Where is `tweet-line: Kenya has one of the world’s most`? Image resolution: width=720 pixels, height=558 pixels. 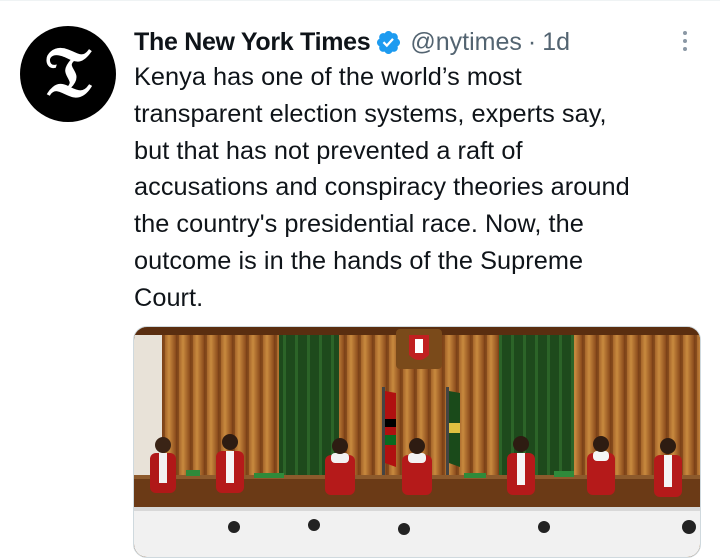 tweet-line: Kenya has one of the world’s most is located at coordinates (328, 77).